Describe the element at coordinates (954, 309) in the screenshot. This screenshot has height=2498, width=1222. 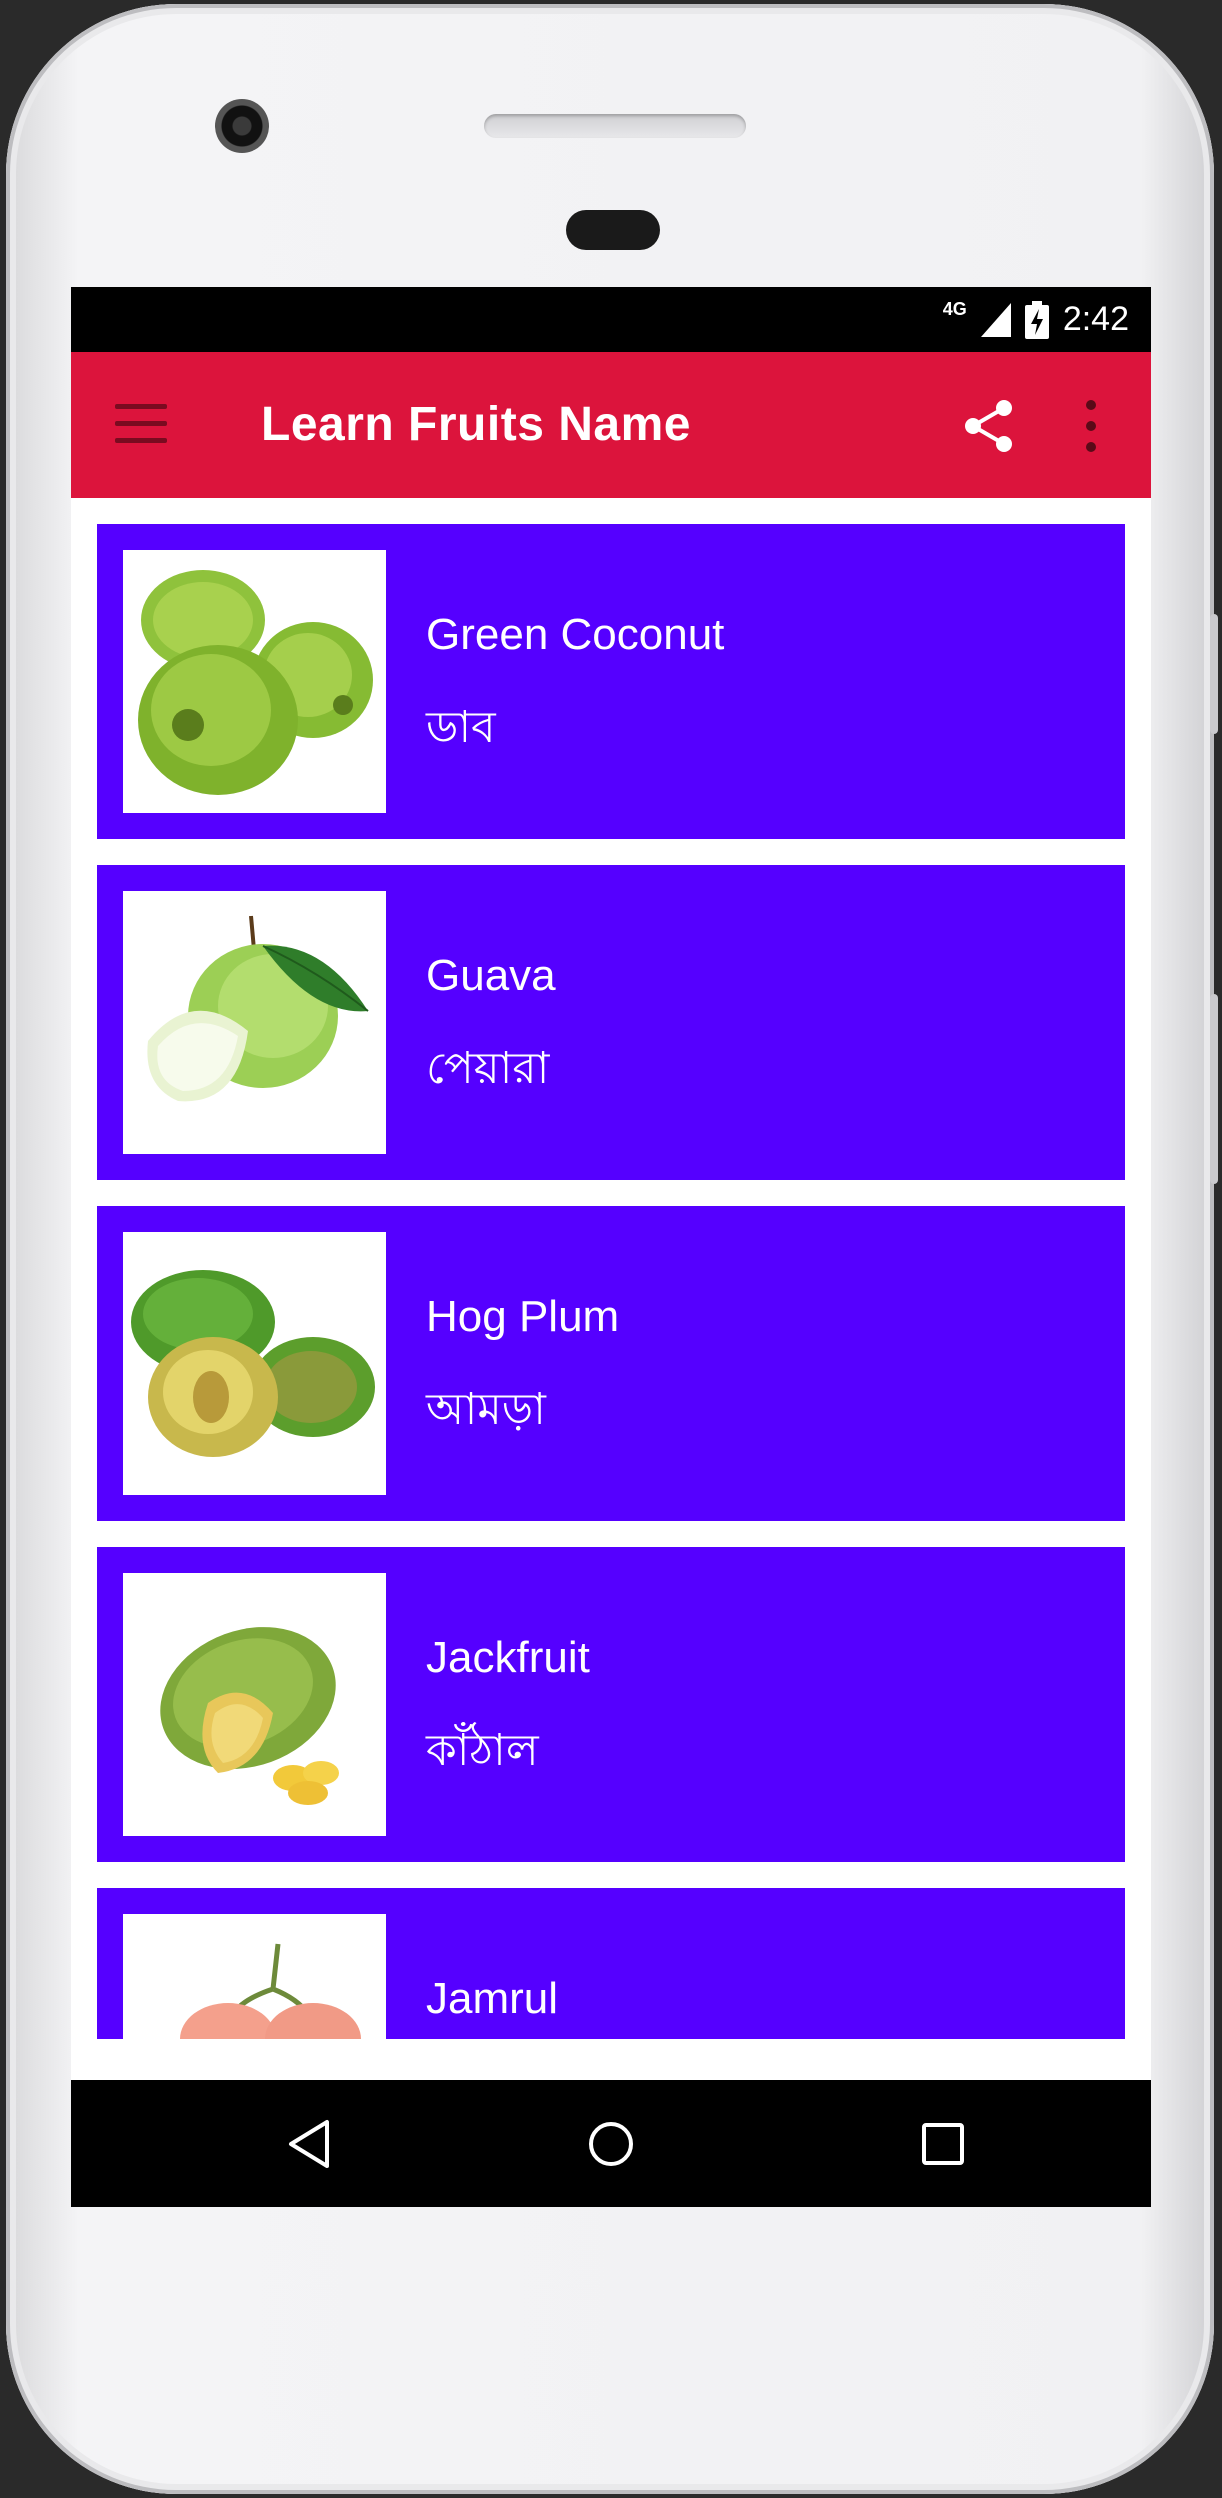
I see `network-type-label: 4G` at that location.